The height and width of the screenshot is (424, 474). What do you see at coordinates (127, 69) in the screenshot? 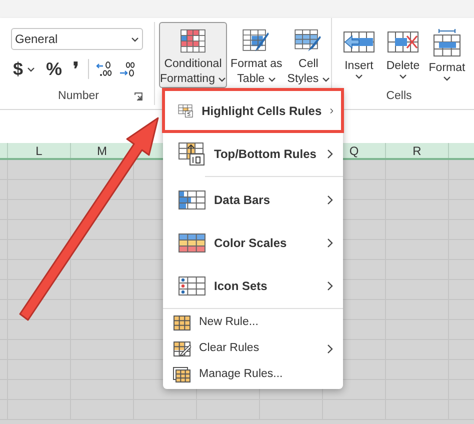
I see `increase-decimal-icon` at bounding box center [127, 69].